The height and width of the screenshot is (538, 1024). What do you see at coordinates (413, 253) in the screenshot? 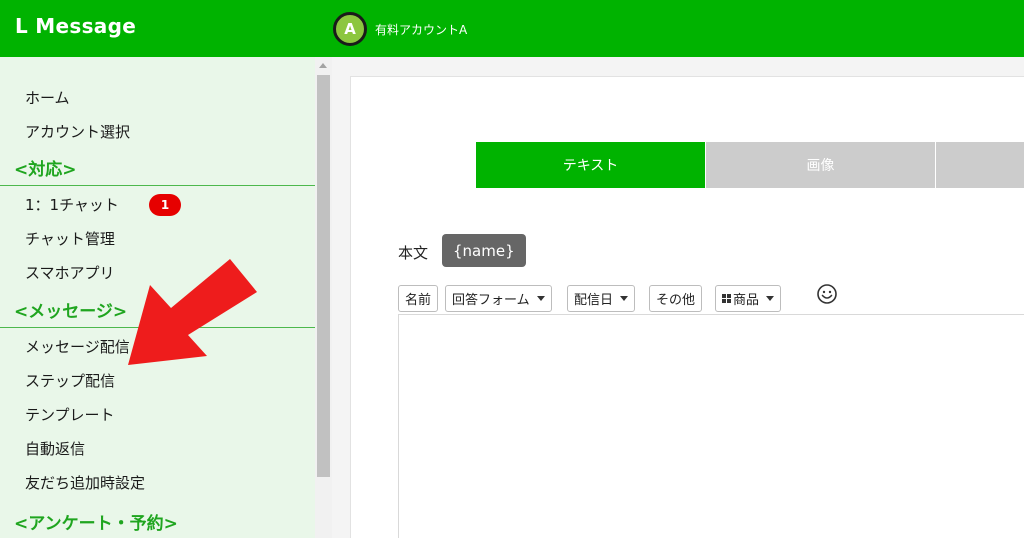
I see `body-label: 本文` at bounding box center [413, 253].